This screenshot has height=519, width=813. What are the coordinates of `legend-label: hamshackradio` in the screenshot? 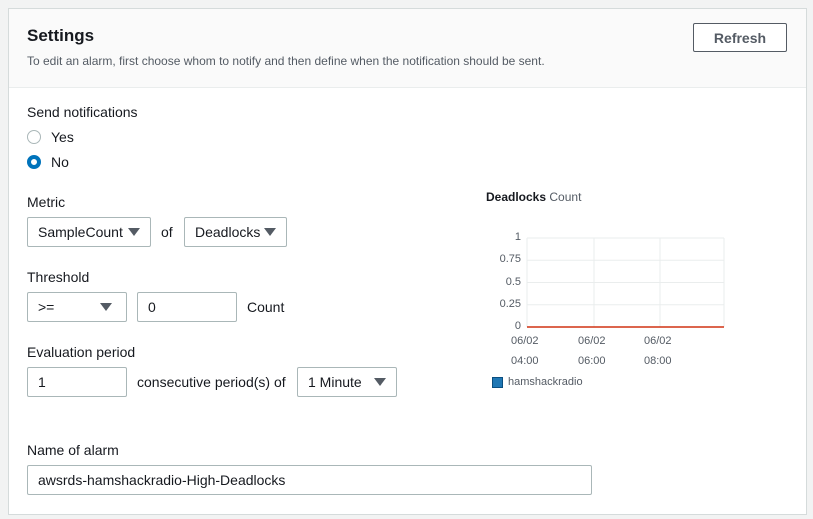 It's located at (545, 382).